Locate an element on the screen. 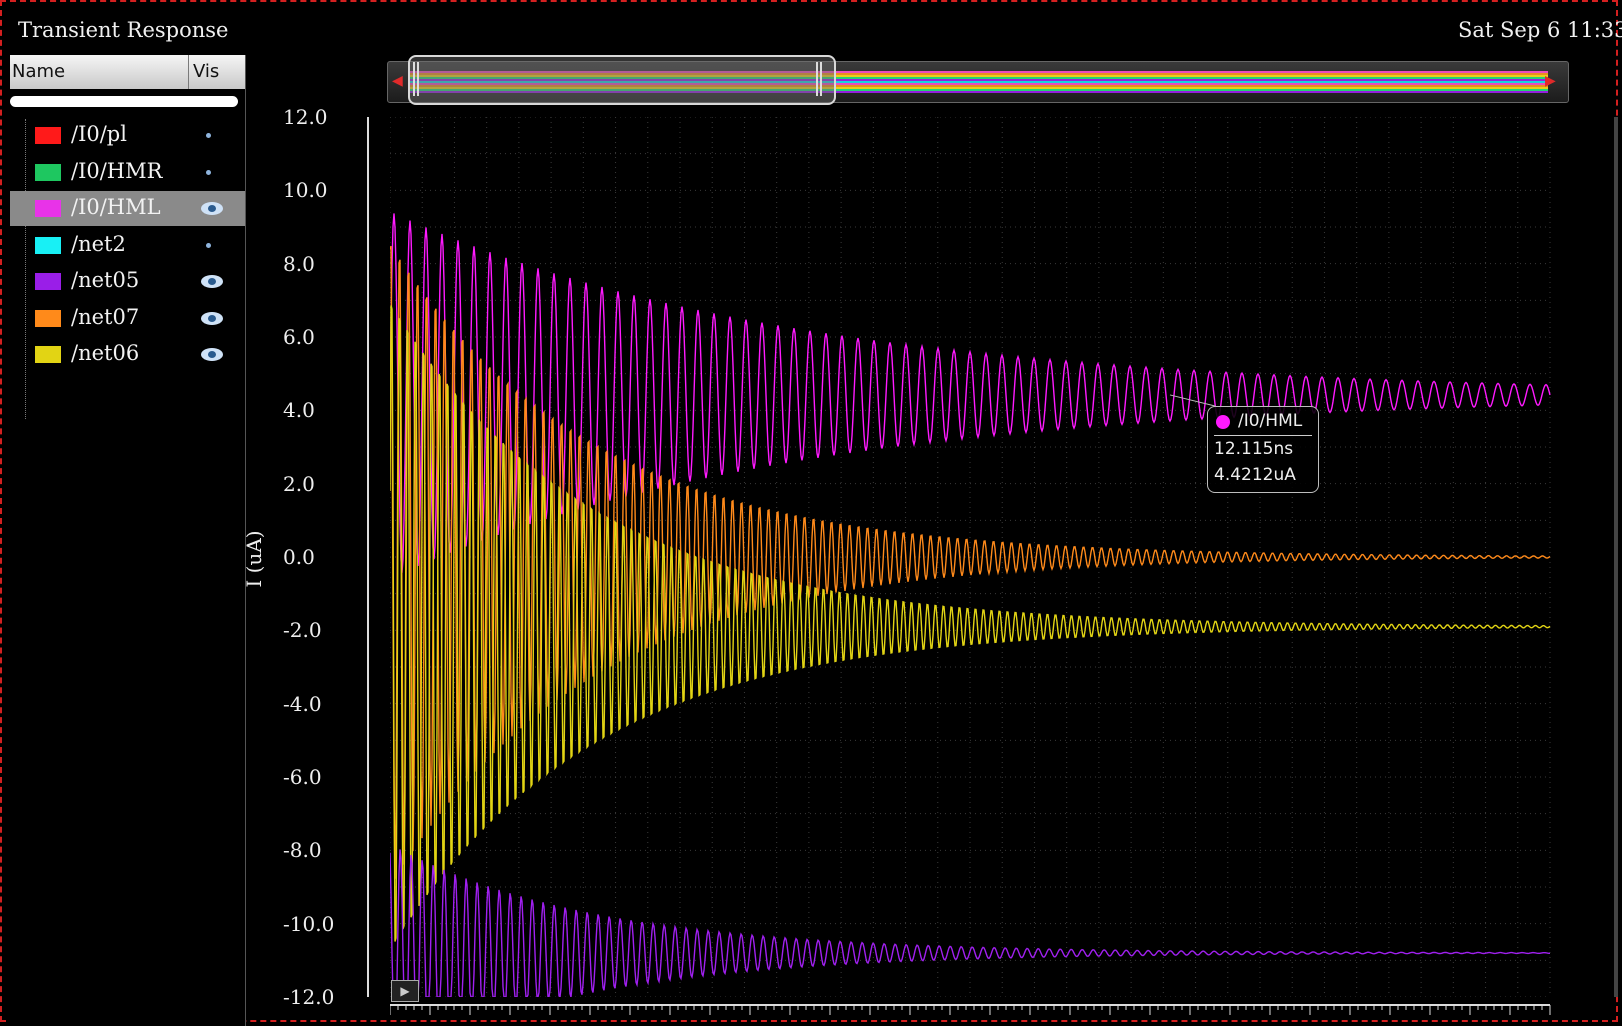  scroll-window-thumb is located at coordinates (622, 80).